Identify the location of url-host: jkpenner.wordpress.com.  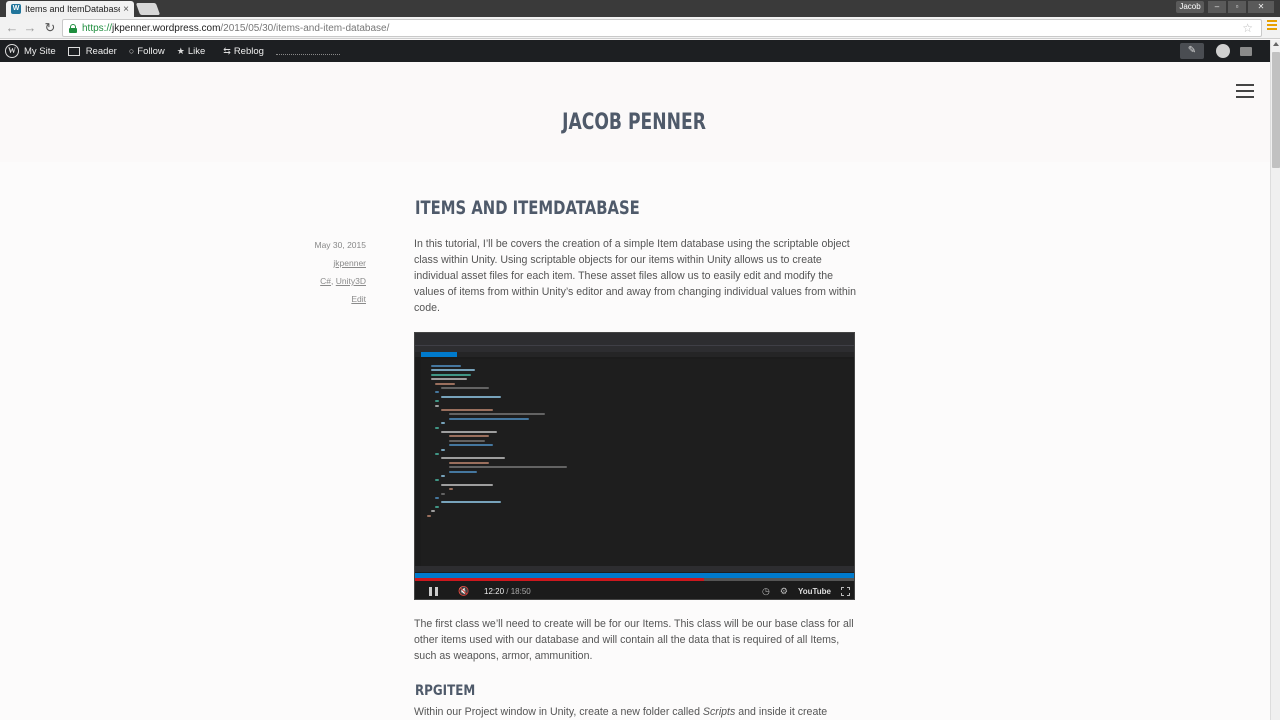
(166, 28).